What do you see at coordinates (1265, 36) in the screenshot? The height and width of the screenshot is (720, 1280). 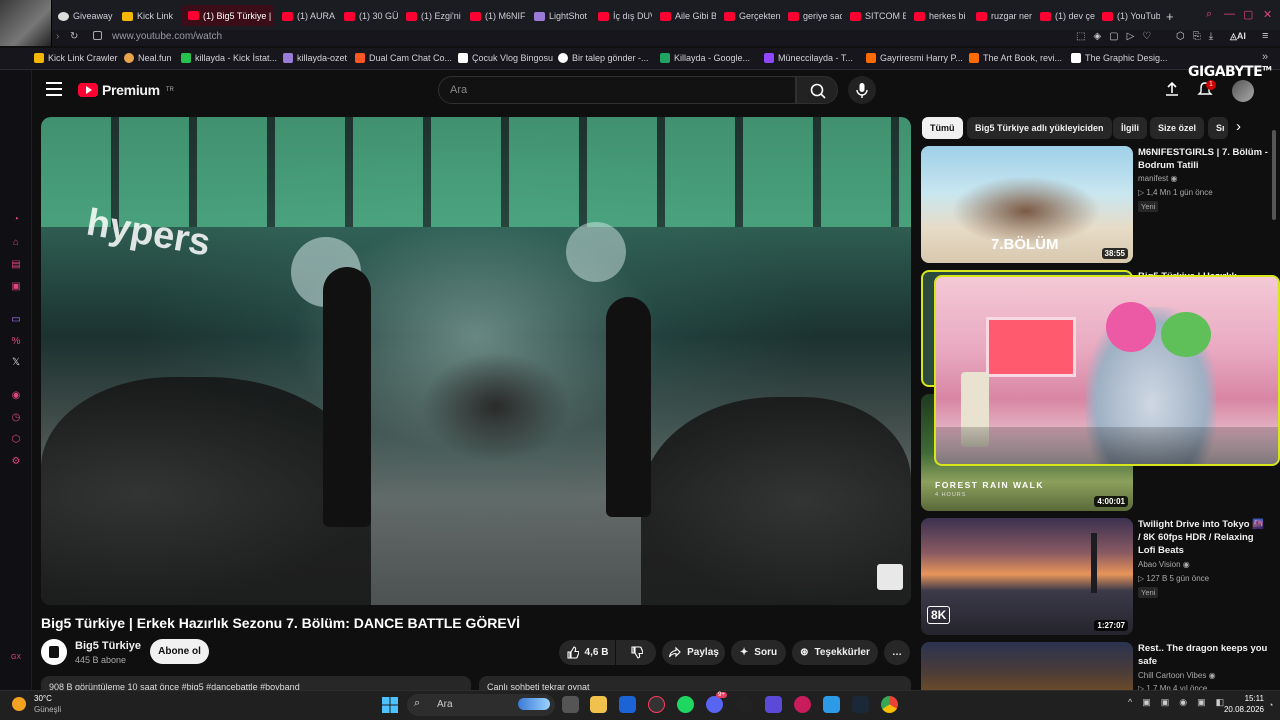 I see `menu-icon: ≡` at bounding box center [1265, 36].